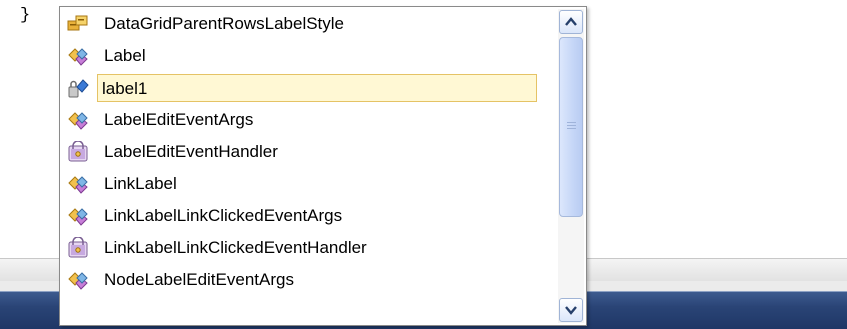 The width and height of the screenshot is (847, 329). I want to click on list-item: LinkLabelLinkClickedEventArgs, so click(308, 216).